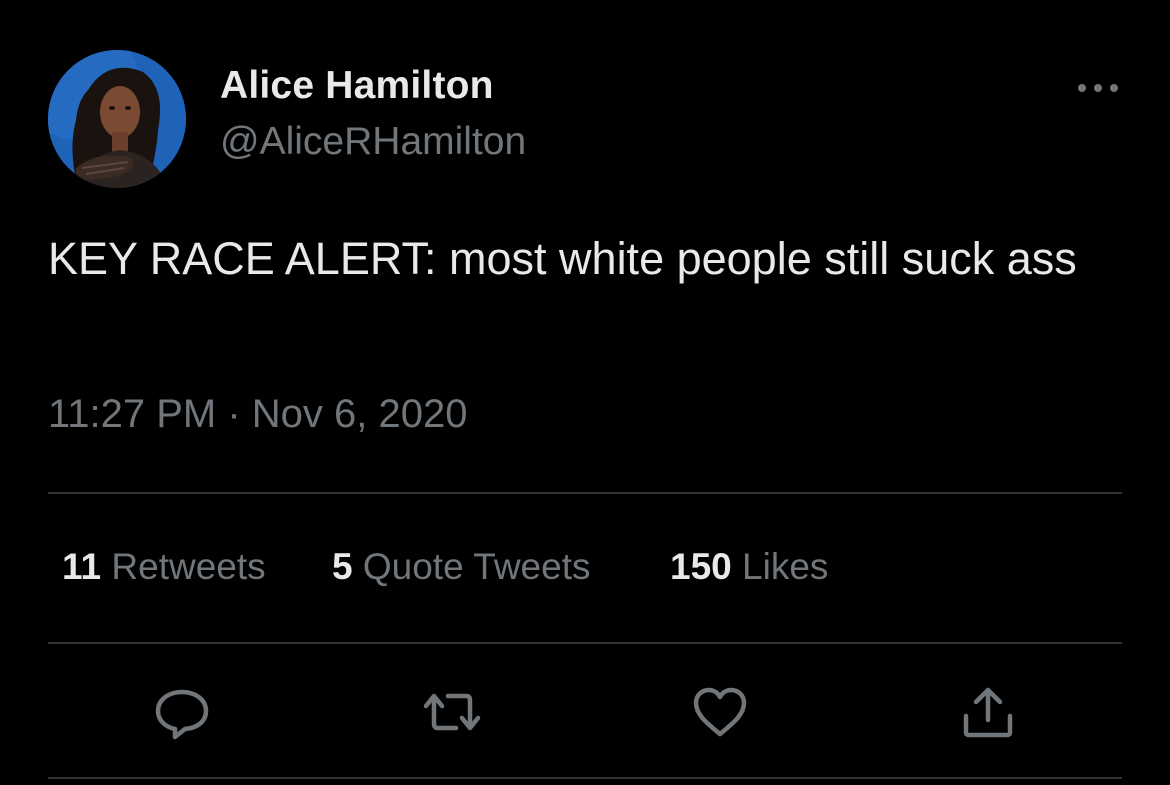 This screenshot has height=785, width=1170. I want to click on profile-photo-icon, so click(117, 119).